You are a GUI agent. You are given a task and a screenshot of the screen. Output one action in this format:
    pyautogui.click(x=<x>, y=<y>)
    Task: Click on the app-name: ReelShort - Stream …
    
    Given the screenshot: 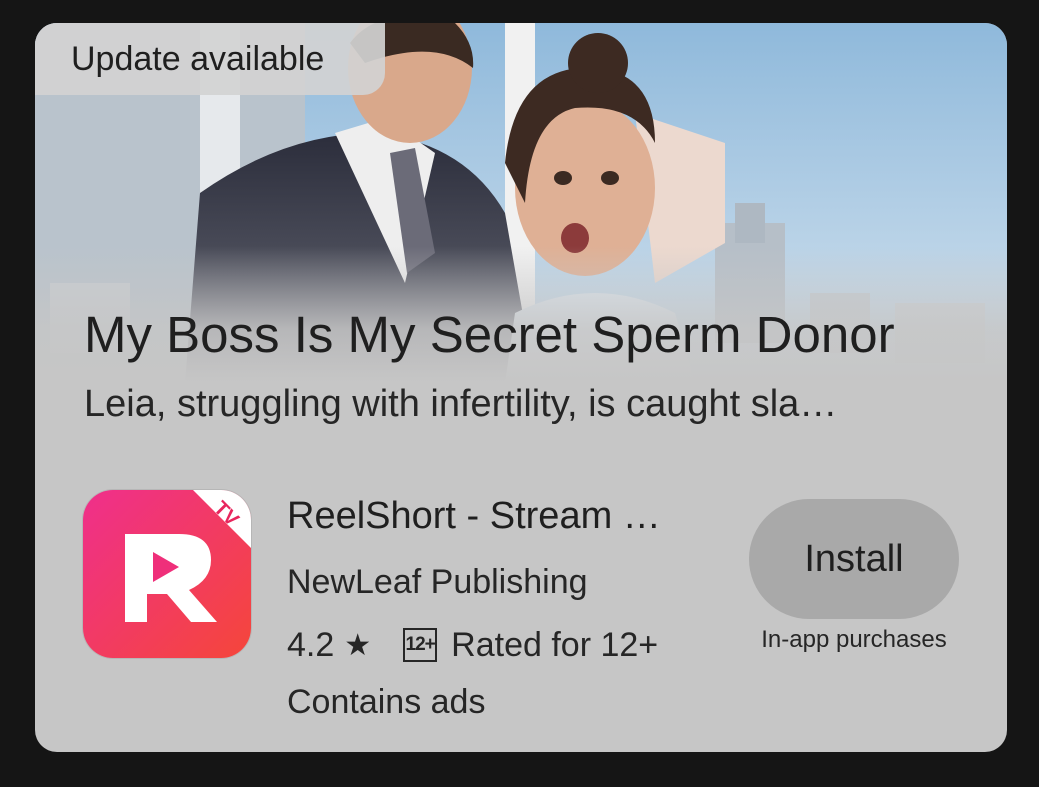 What is the action you would take?
    pyautogui.click(x=474, y=516)
    